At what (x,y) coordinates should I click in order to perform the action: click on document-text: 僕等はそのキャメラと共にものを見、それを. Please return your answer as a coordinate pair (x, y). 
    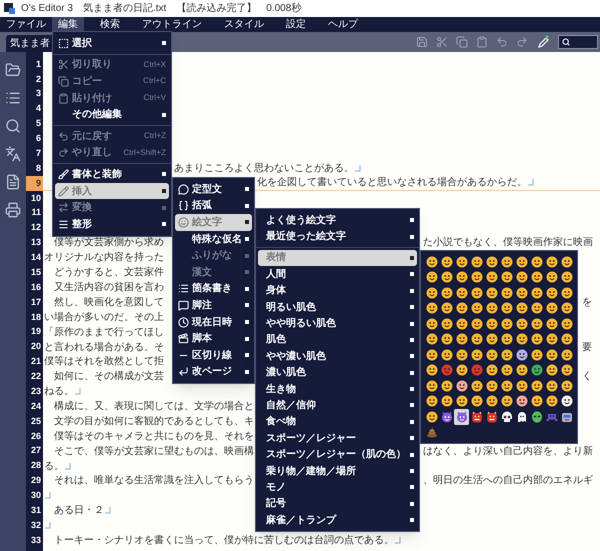
    Looking at the image, I should click on (153, 437).